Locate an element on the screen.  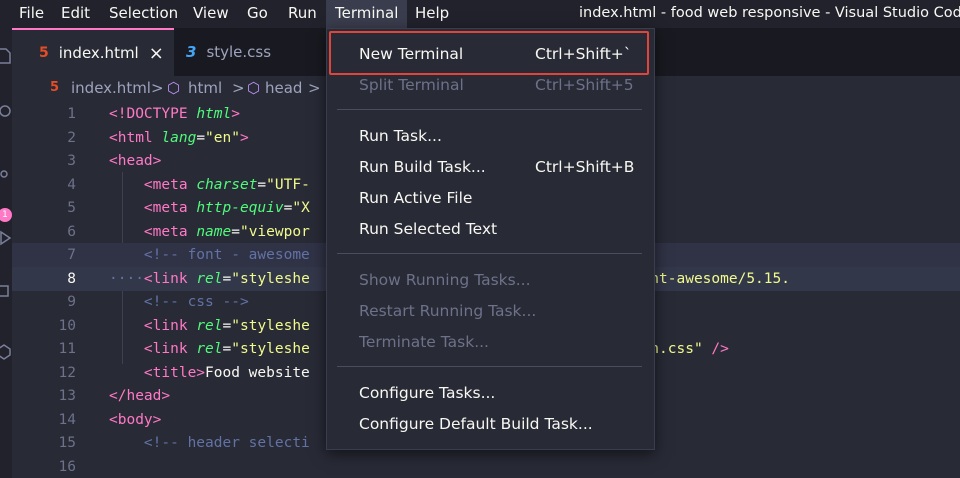
search-icon is located at coordinates (6, 112).